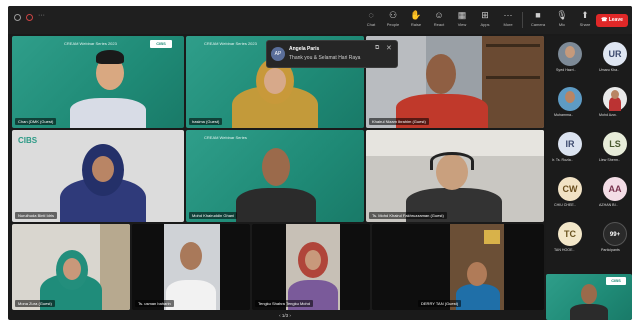 This screenshot has height=324, width=638. Describe the element at coordinates (35, 303) in the screenshot. I see `participant-name: Mona Zura (Guest)` at that location.